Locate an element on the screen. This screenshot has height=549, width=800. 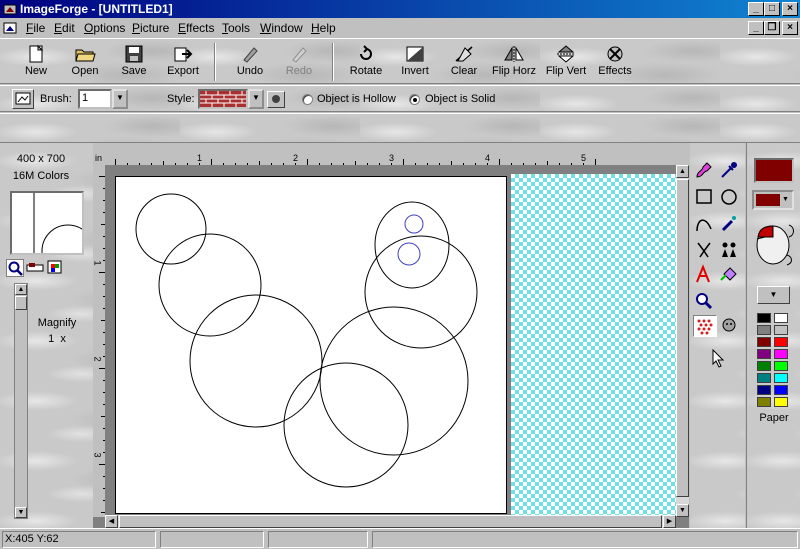
hollow-label: Object is Hollow is located at coordinates (356, 99).